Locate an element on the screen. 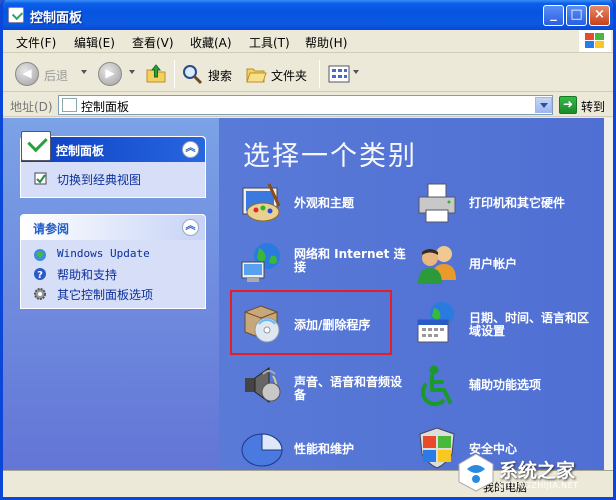 The height and width of the screenshot is (500, 616). gear-icon is located at coordinates (40, 294).